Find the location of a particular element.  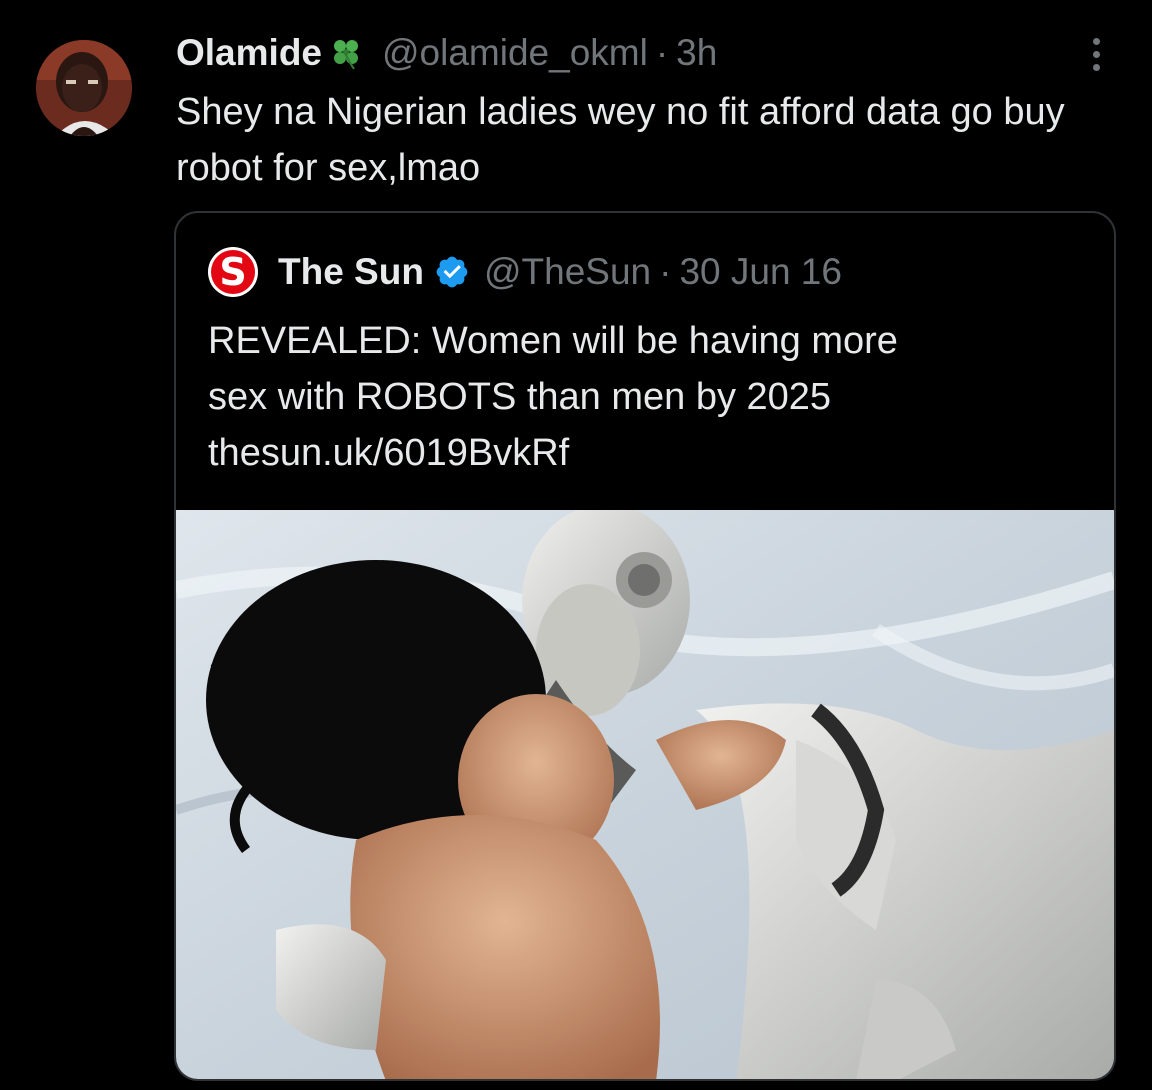

quoted-display-name: The Sun is located at coordinates (351, 272).